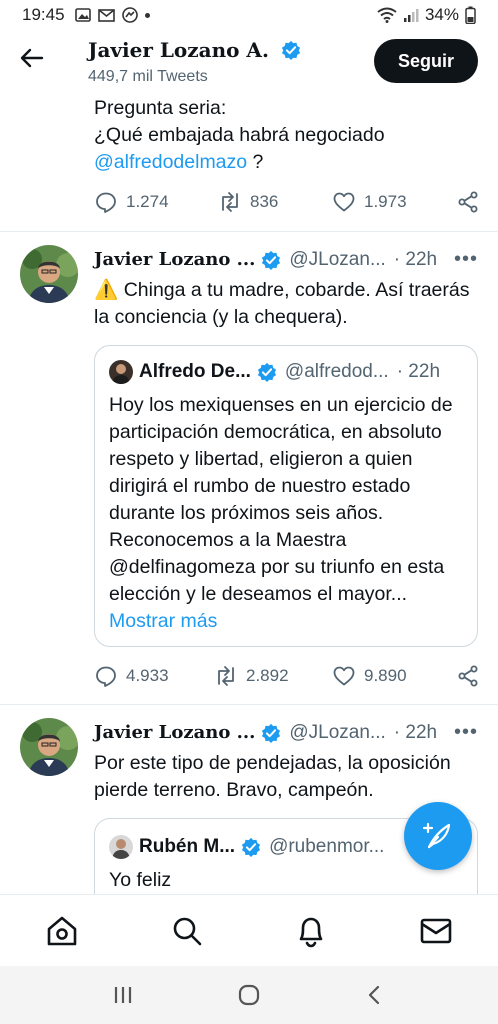 This screenshot has height=1024, width=498. I want to click on recent-apps-icon, so click(123, 995).